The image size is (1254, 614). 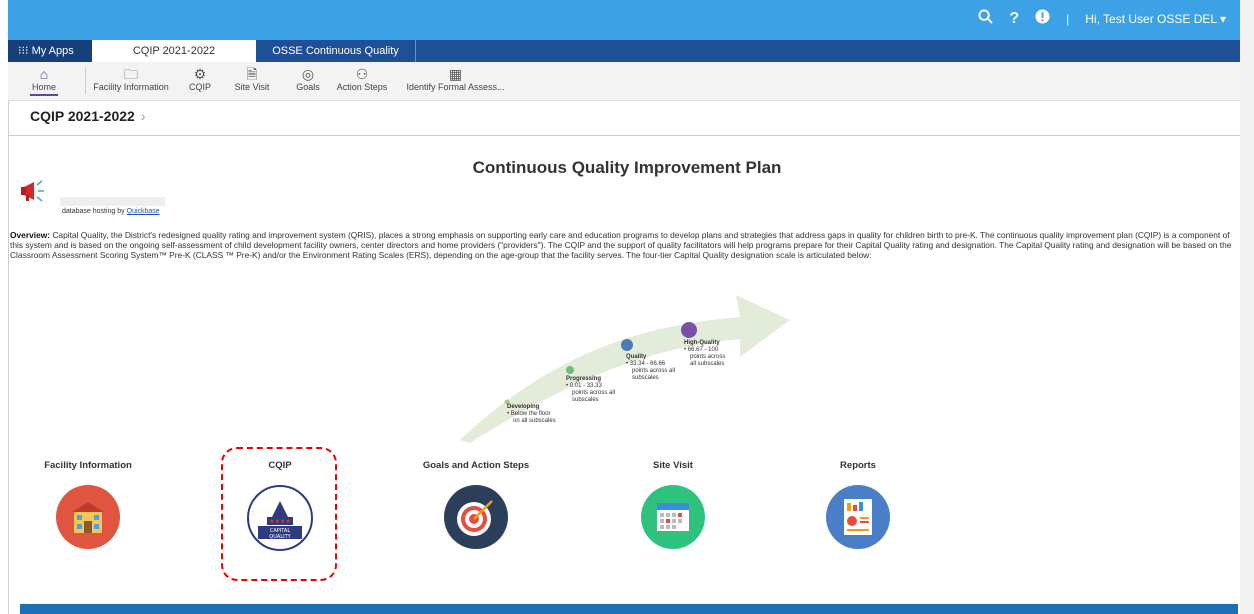 I want to click on tile-goals-action-steps: Goals and Action Steps, so click(x=476, y=504).